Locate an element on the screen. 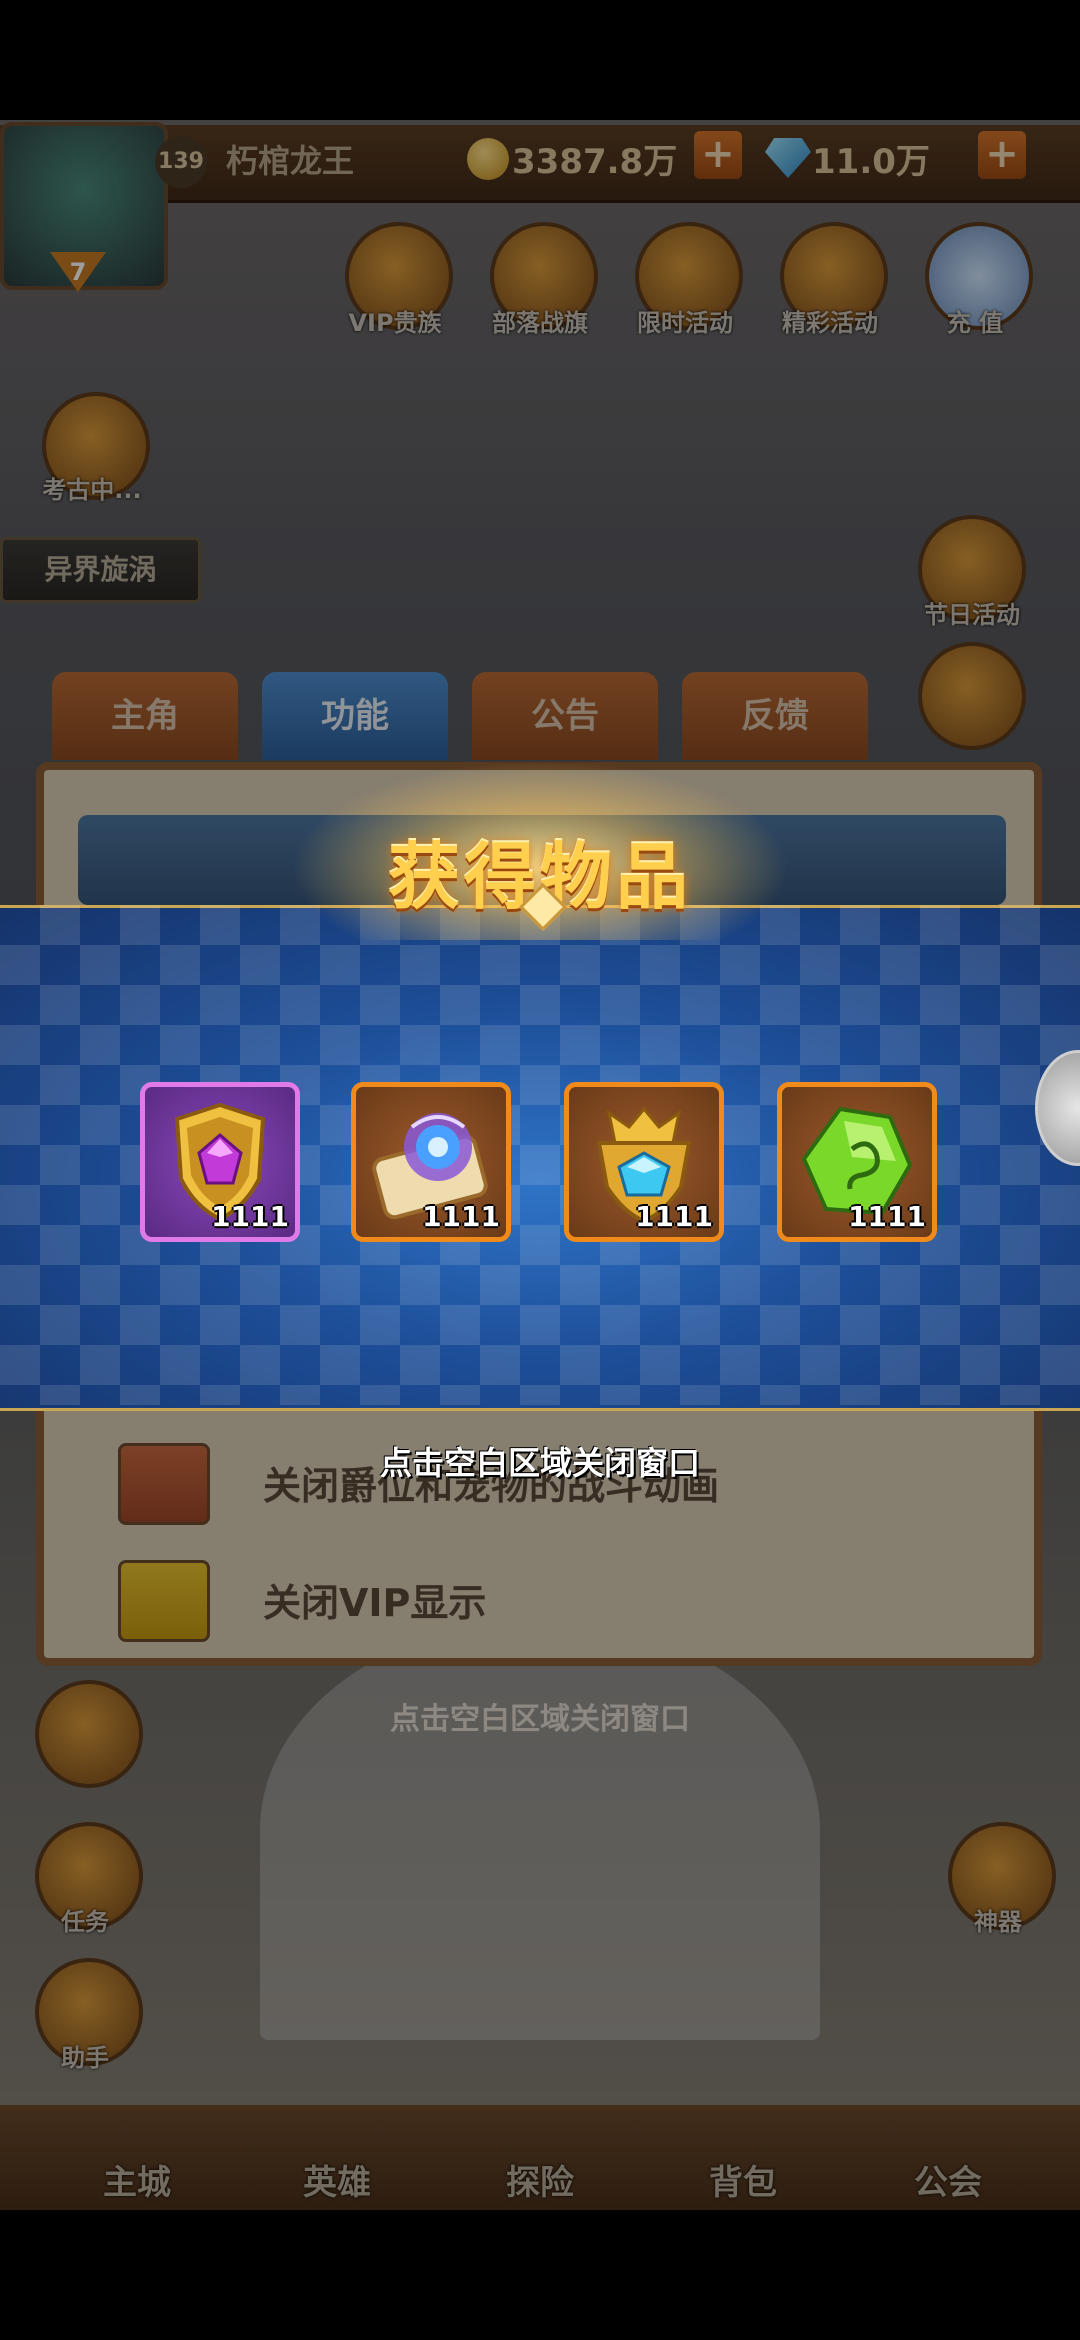  reward-close-hint: 点击空白区域关闭窗口 is located at coordinates (540, 1461).